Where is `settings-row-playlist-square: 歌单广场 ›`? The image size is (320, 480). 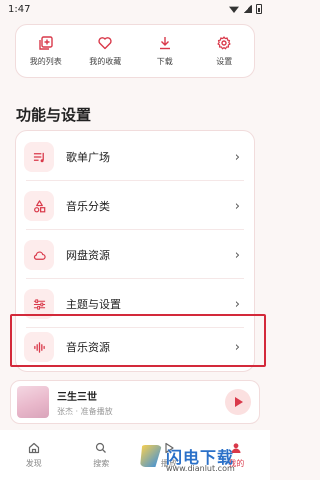
settings-row-playlist-square: 歌单广场 › is located at coordinates (136, 157).